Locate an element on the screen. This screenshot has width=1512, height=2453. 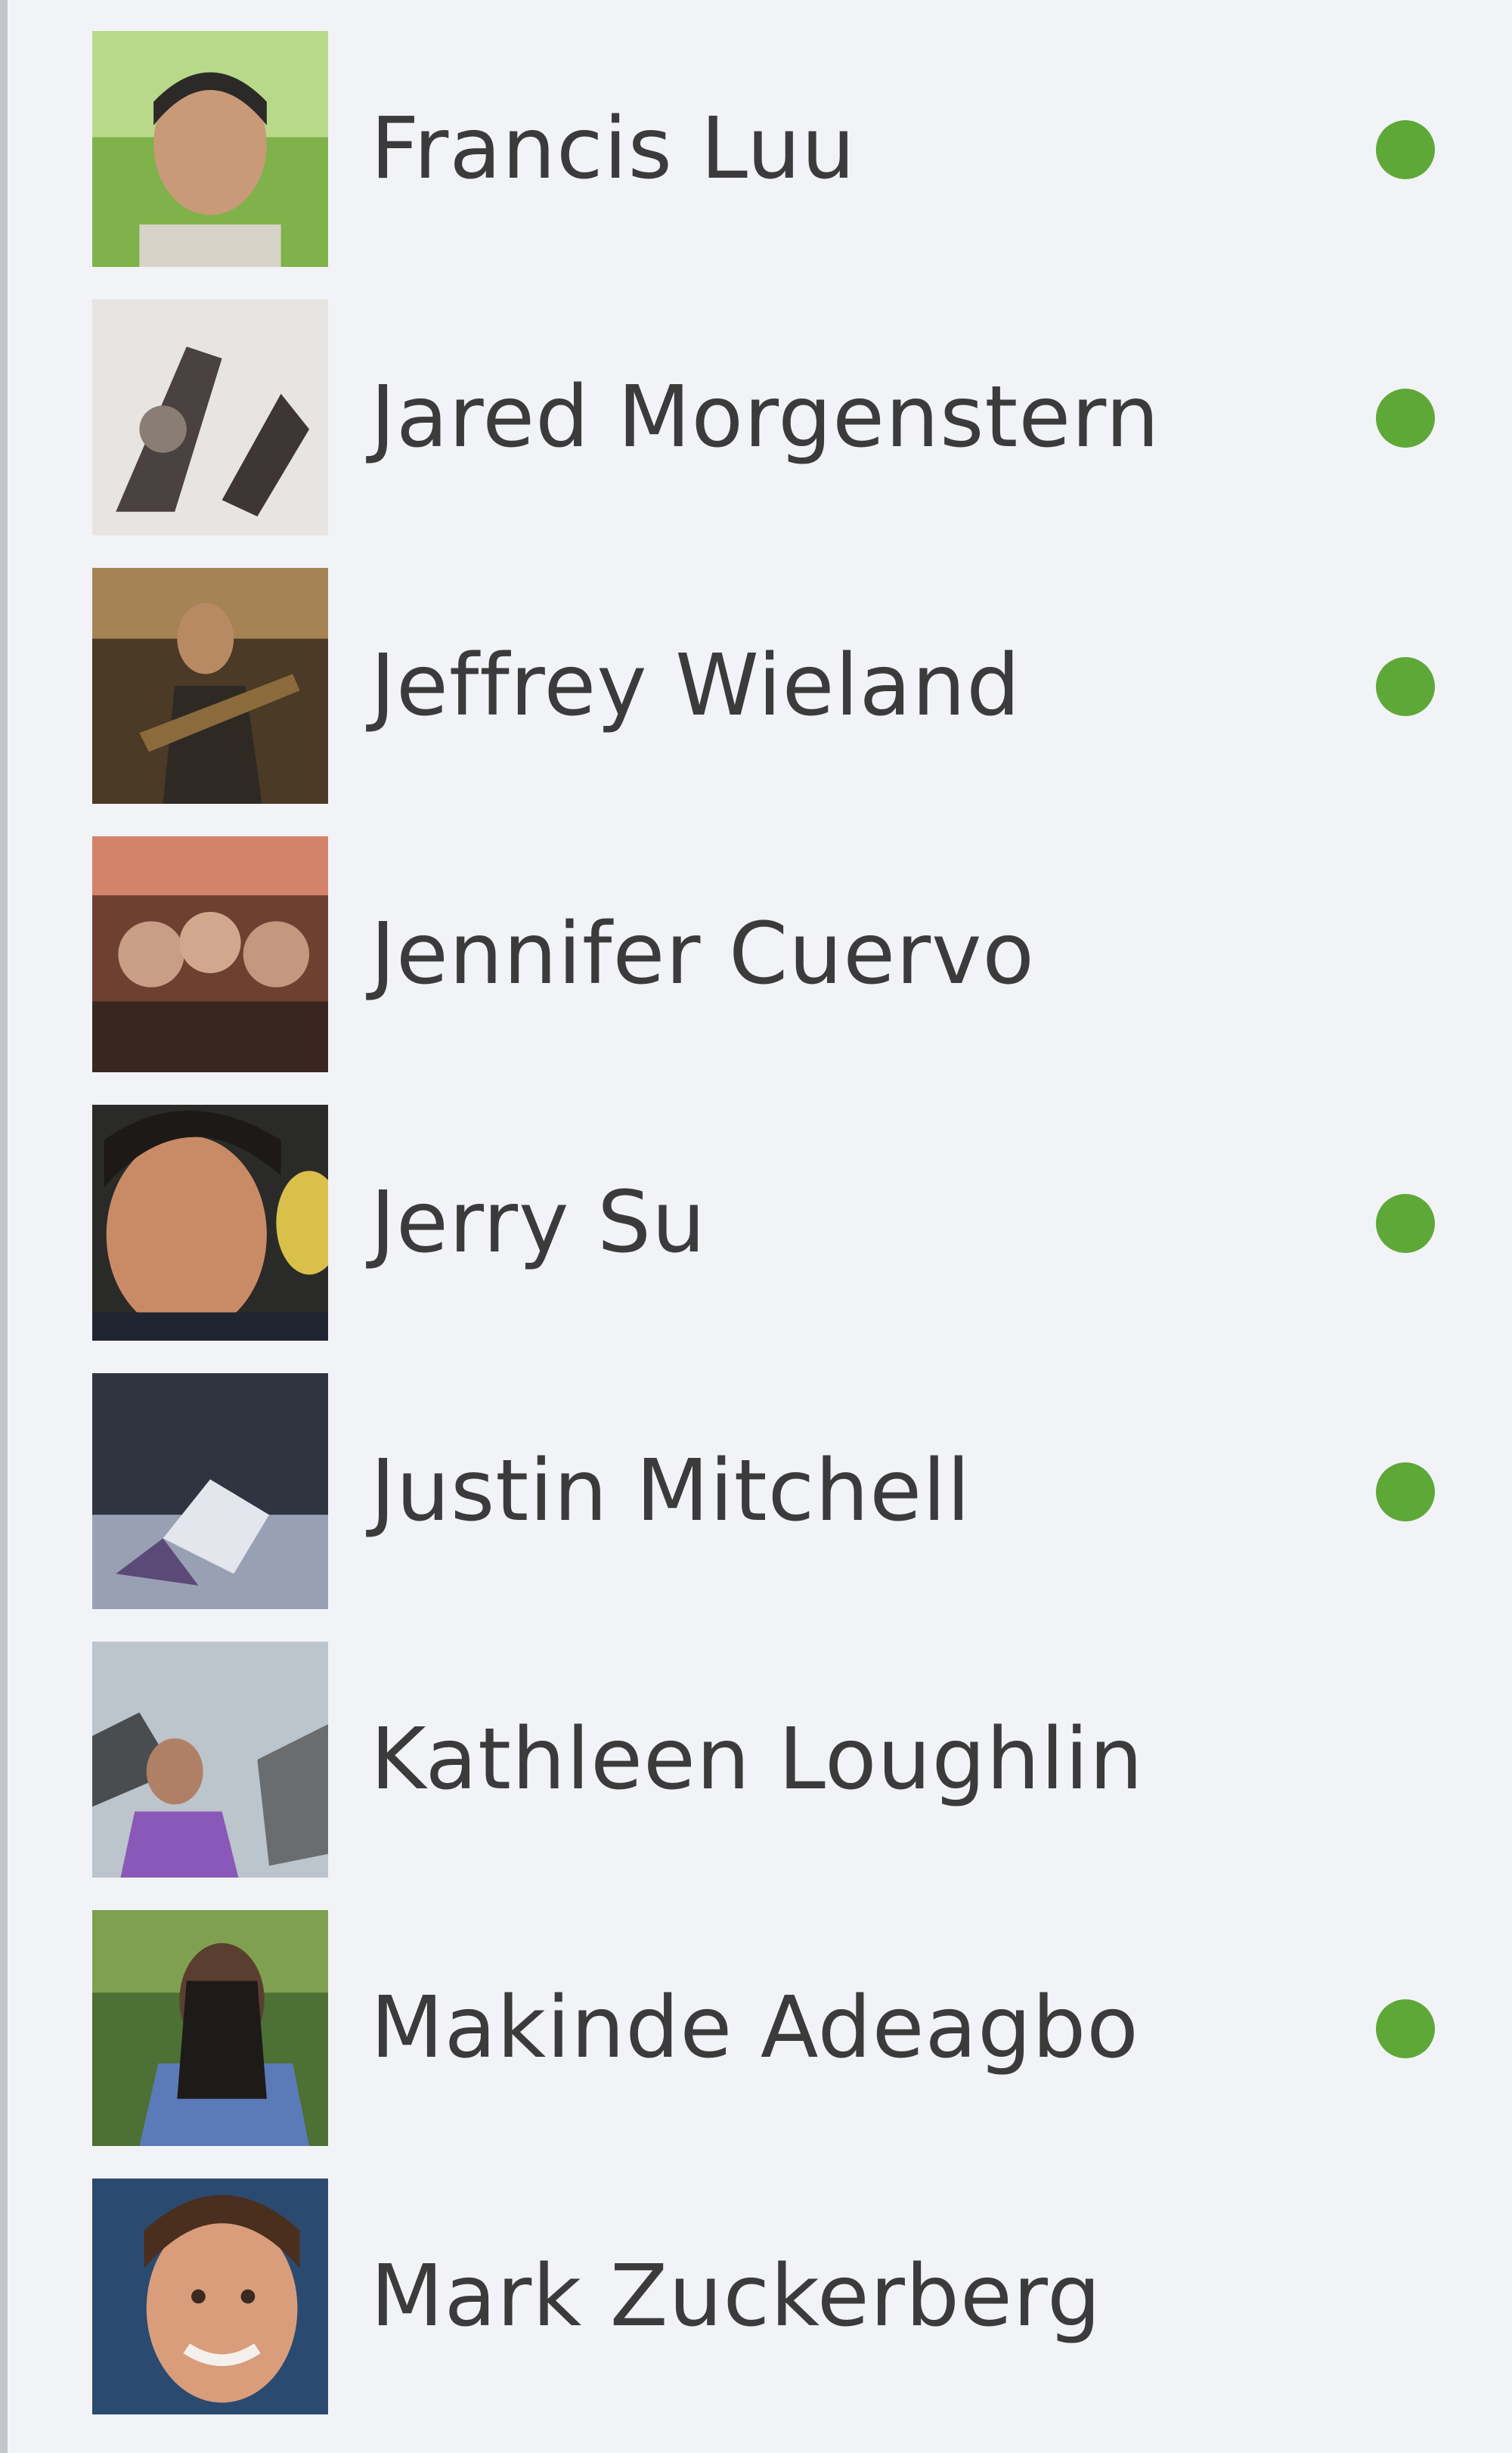
friend-name: Jennifer Cuervo is located at coordinates (702, 954).